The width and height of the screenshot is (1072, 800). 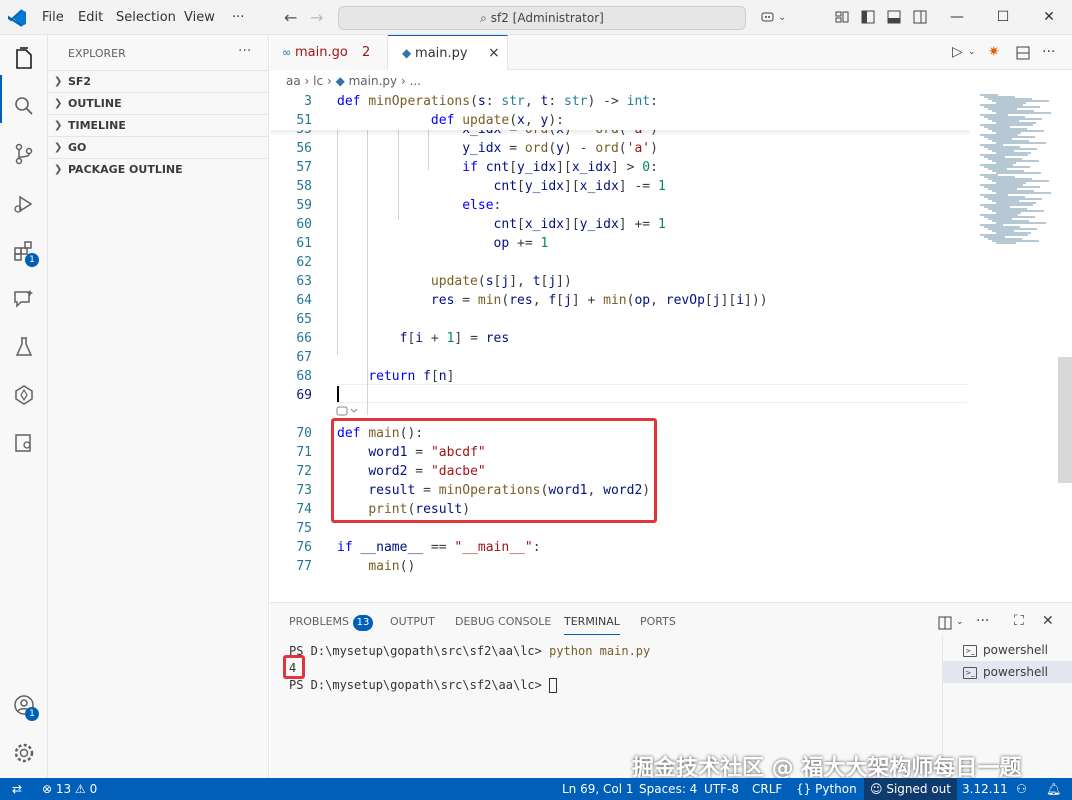 What do you see at coordinates (957, 17) in the screenshot?
I see `minimize-icon: —` at bounding box center [957, 17].